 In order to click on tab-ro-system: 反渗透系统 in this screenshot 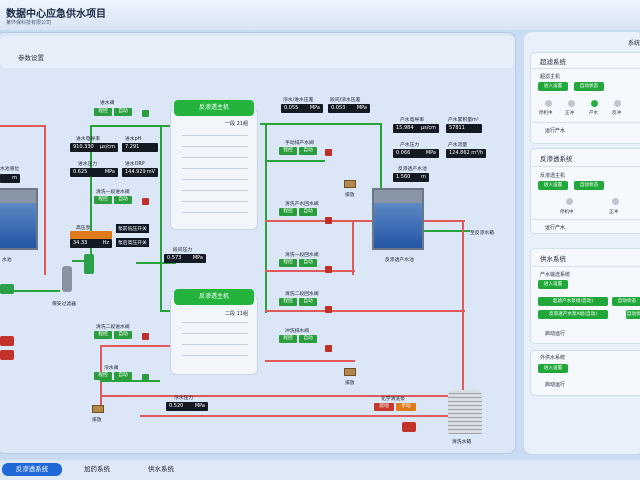, I will do `click(32, 469)`.